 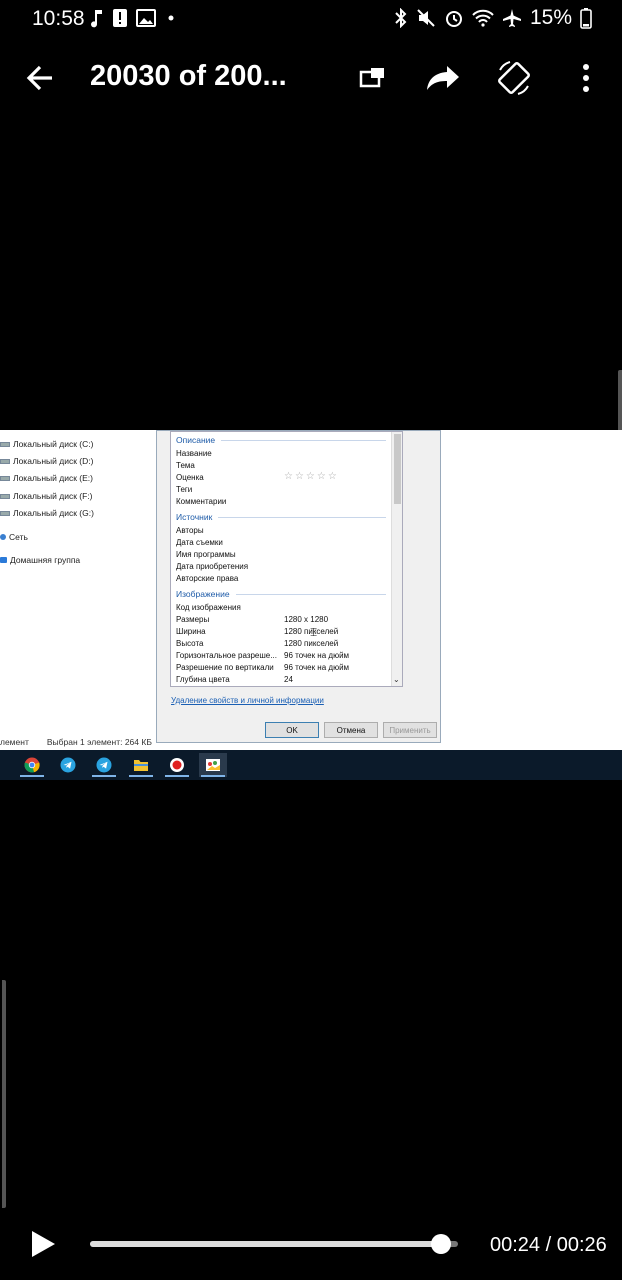 I want to click on prop-tags: Теги, so click(x=184, y=489).